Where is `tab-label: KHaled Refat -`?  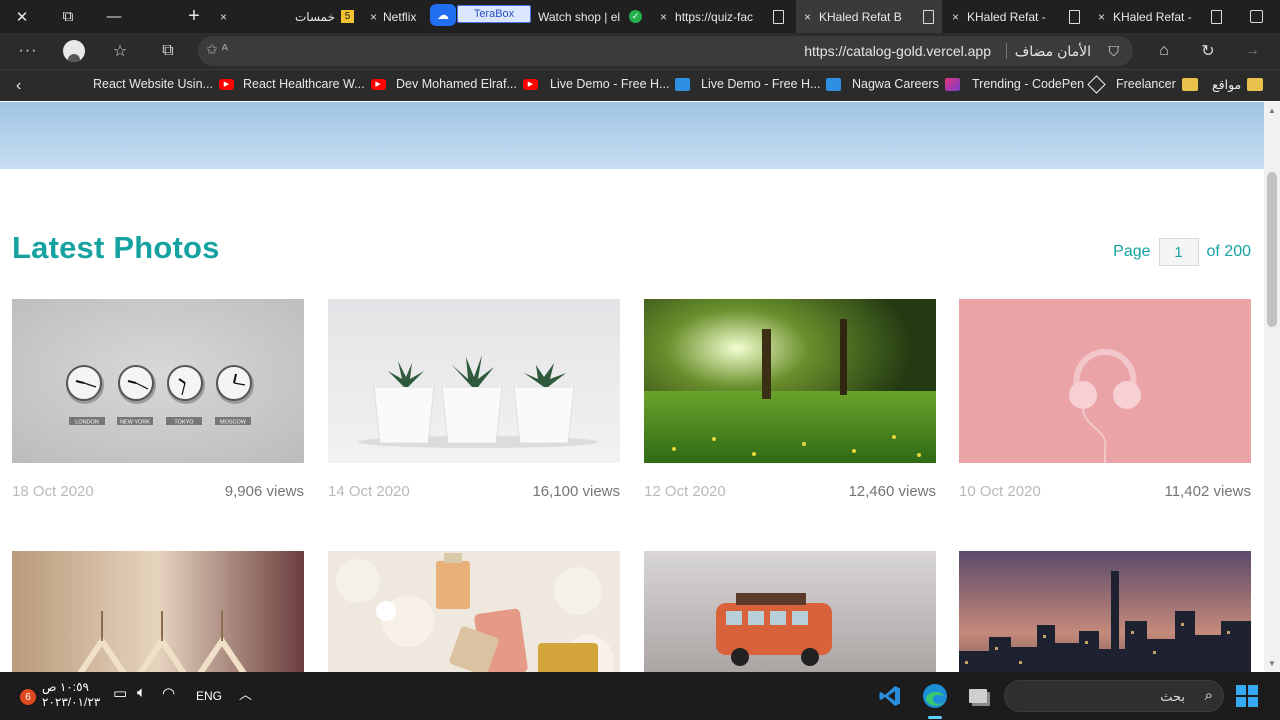
tab-label: KHaled Refat - is located at coordinates (1006, 16).